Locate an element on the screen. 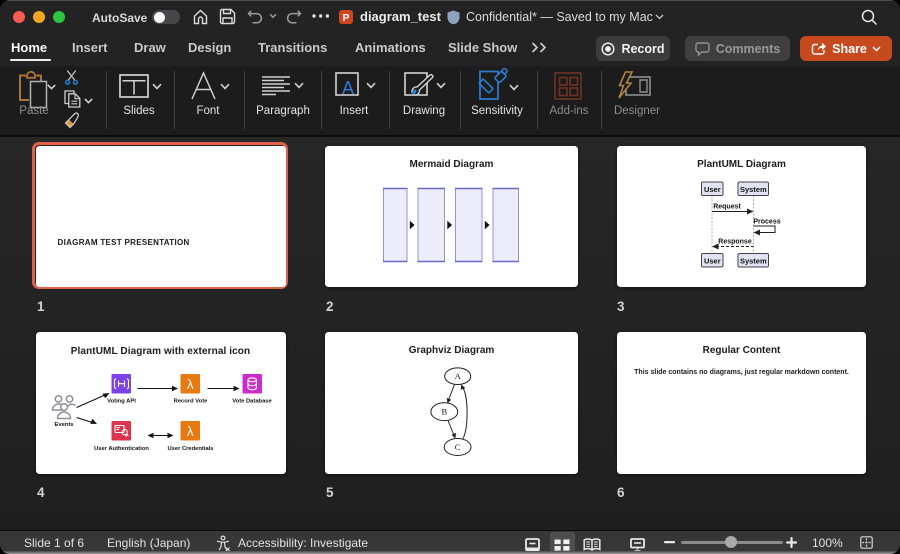 The width and height of the screenshot is (900, 554). svg-text: Process is located at coordinates (766, 222).